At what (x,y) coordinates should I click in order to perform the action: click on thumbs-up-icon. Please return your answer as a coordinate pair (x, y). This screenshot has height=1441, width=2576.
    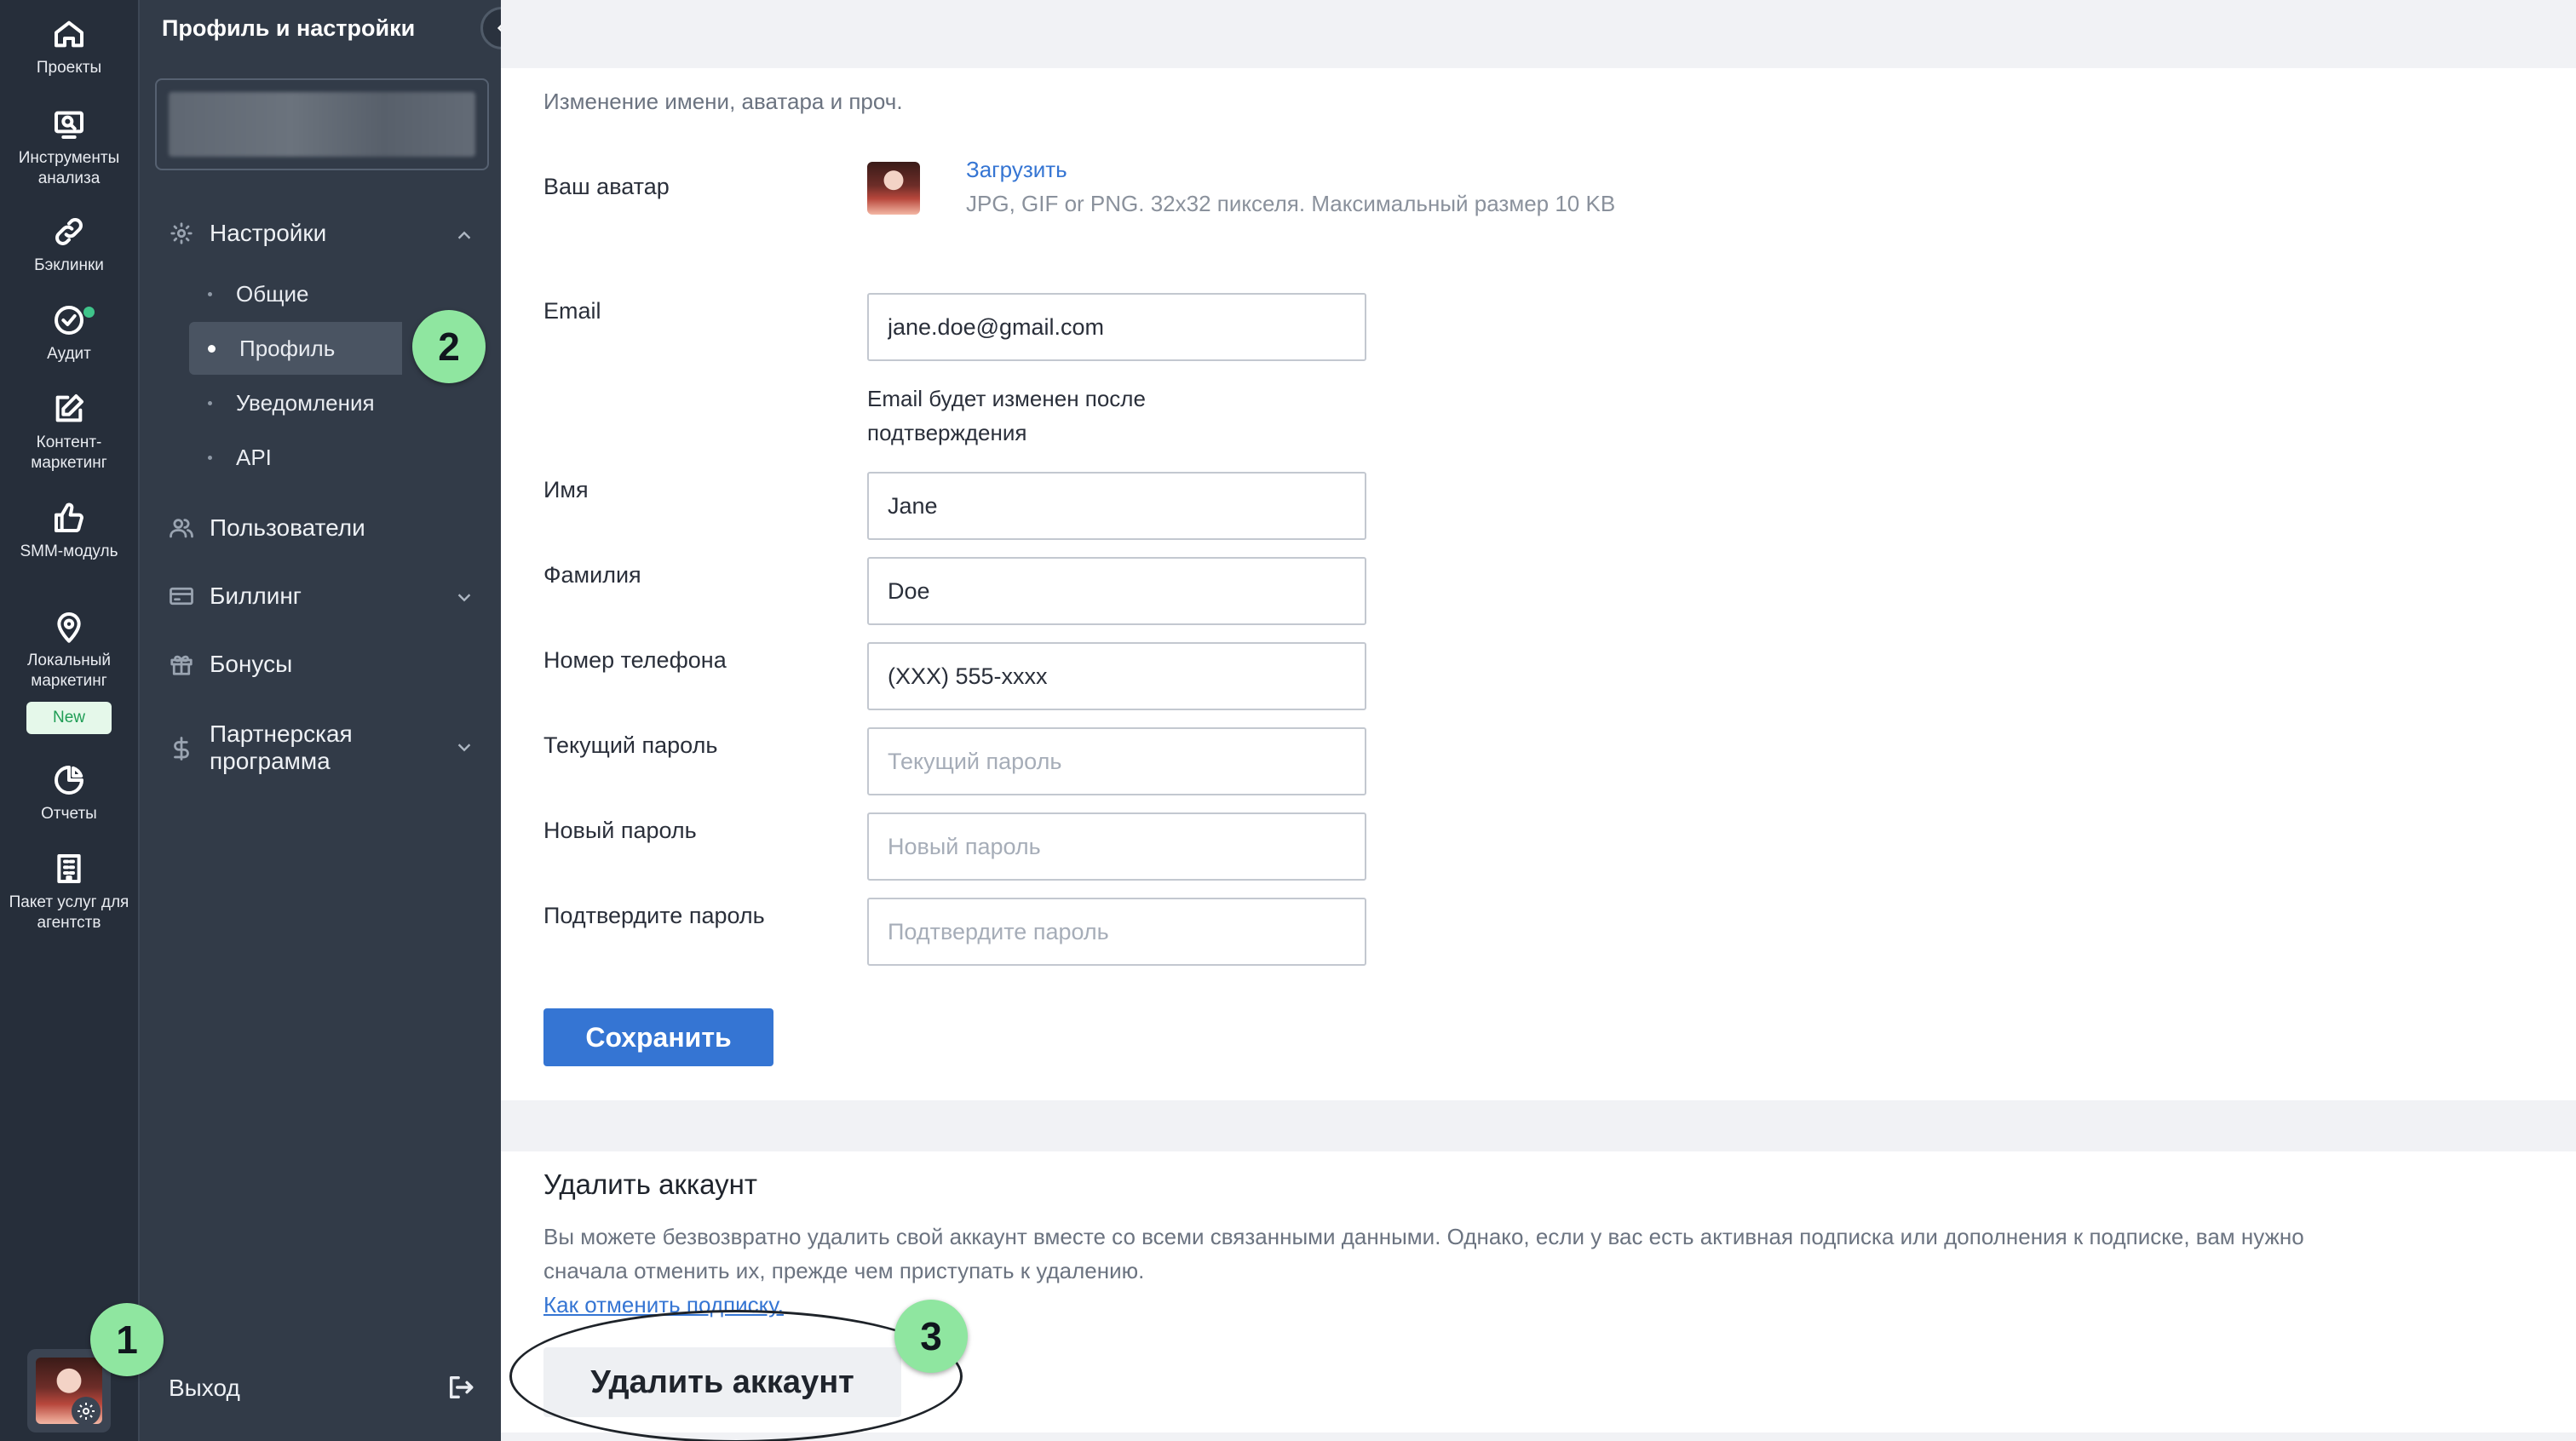
    Looking at the image, I should click on (69, 517).